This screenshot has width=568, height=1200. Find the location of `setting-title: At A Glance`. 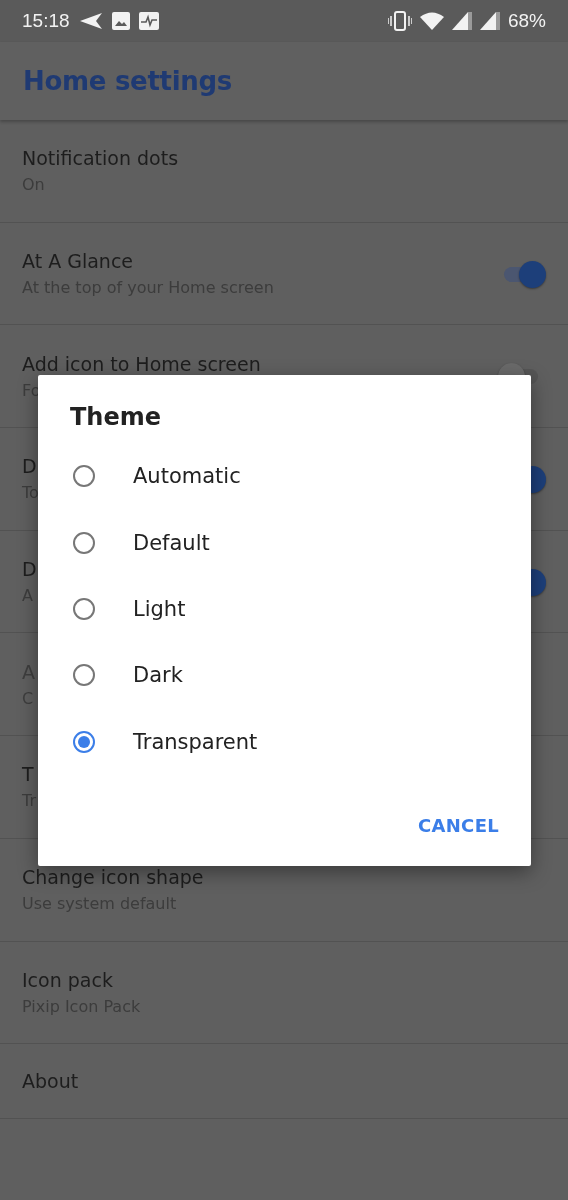

setting-title: At A Glance is located at coordinates (262, 261).